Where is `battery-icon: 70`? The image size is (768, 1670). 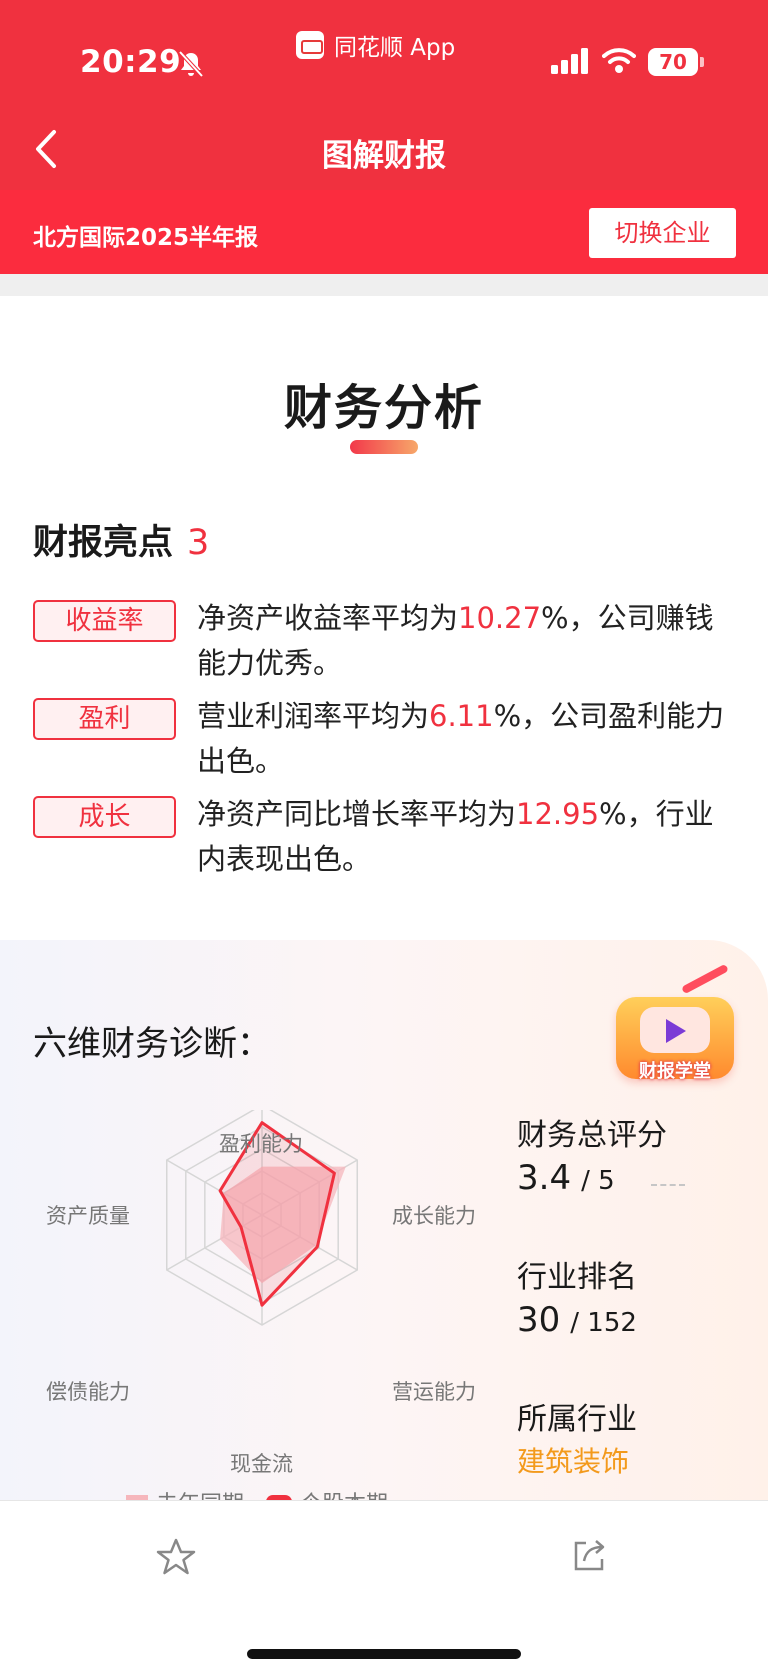
battery-icon: 70 is located at coordinates (676, 62).